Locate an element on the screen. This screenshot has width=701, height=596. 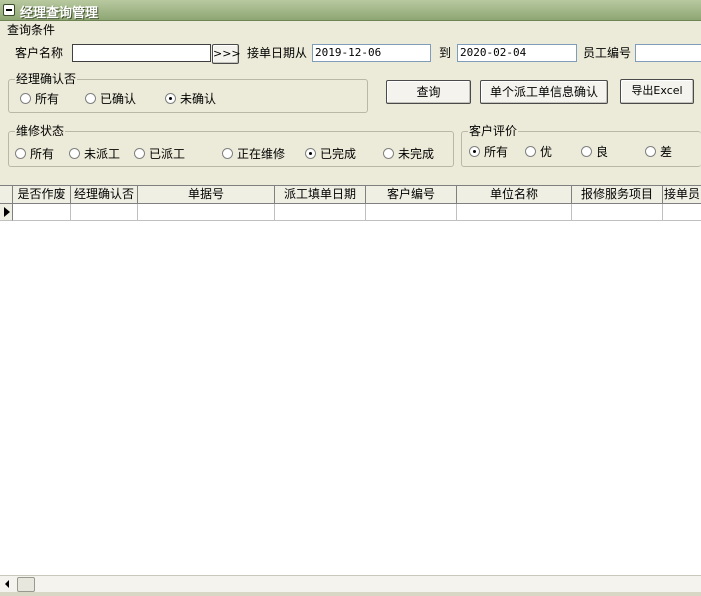
employee-no-input is located at coordinates (668, 53).